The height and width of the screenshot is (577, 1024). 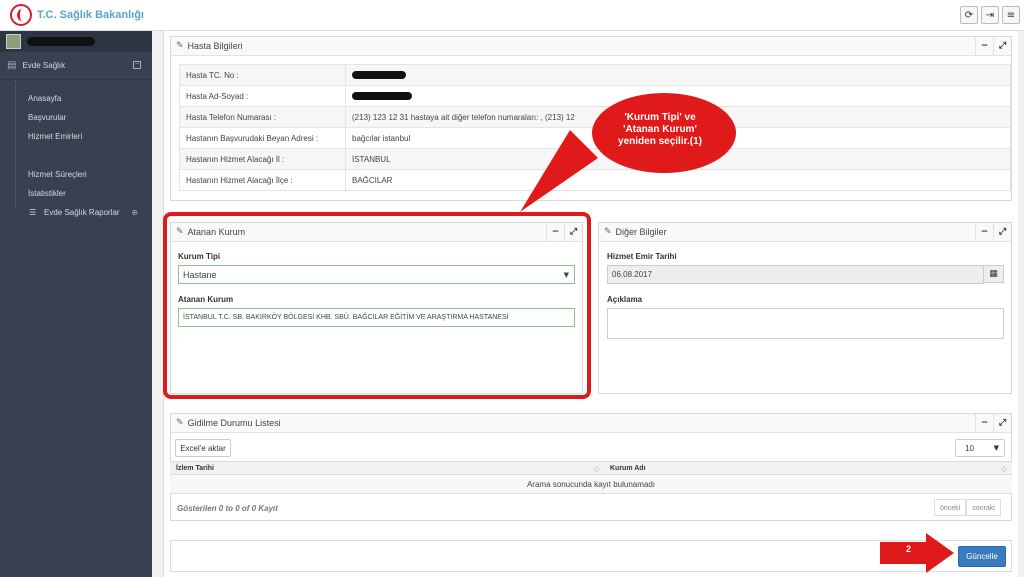 I want to click on calendar-icon: ▦, so click(x=993, y=274).